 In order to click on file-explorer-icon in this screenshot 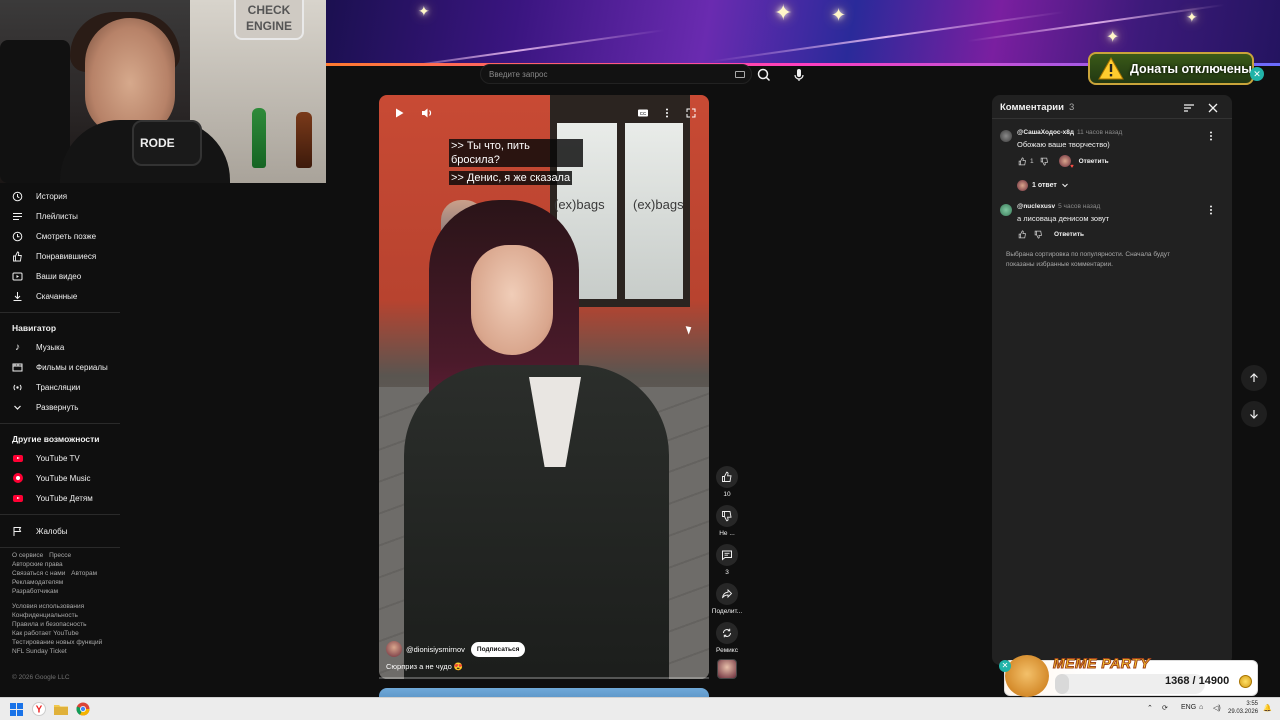, I will do `click(61, 709)`.